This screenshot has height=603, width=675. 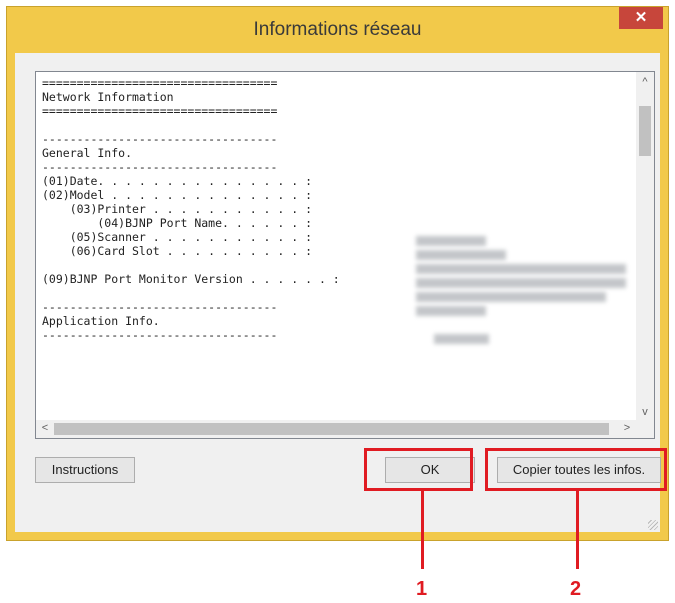 What do you see at coordinates (576, 469) in the screenshot?
I see `copy-button-highlight` at bounding box center [576, 469].